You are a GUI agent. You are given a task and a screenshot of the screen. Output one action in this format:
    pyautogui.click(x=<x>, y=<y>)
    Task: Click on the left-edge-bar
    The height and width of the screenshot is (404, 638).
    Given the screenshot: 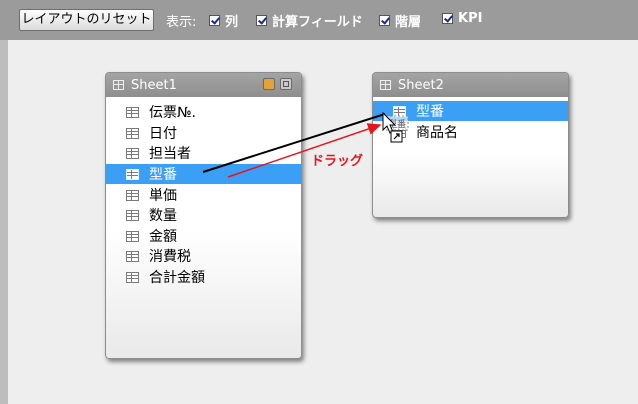 What is the action you would take?
    pyautogui.click(x=4, y=222)
    